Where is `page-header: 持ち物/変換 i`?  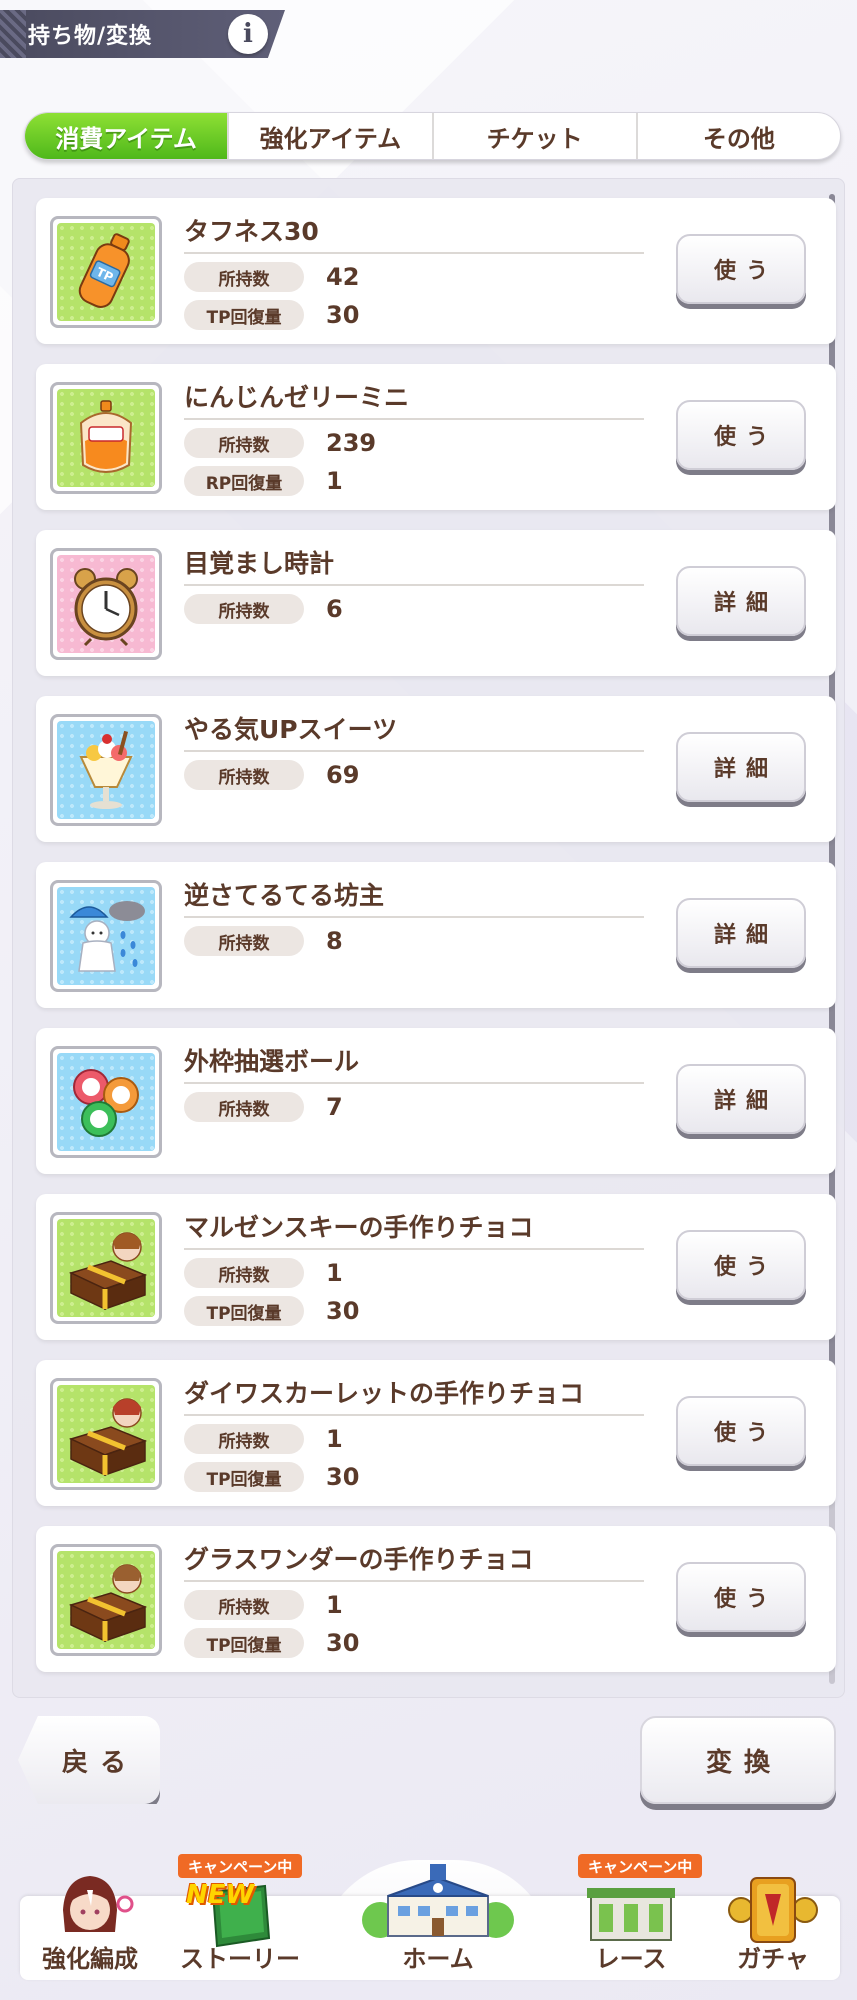
page-header: 持ち物/変換 i is located at coordinates (142, 34).